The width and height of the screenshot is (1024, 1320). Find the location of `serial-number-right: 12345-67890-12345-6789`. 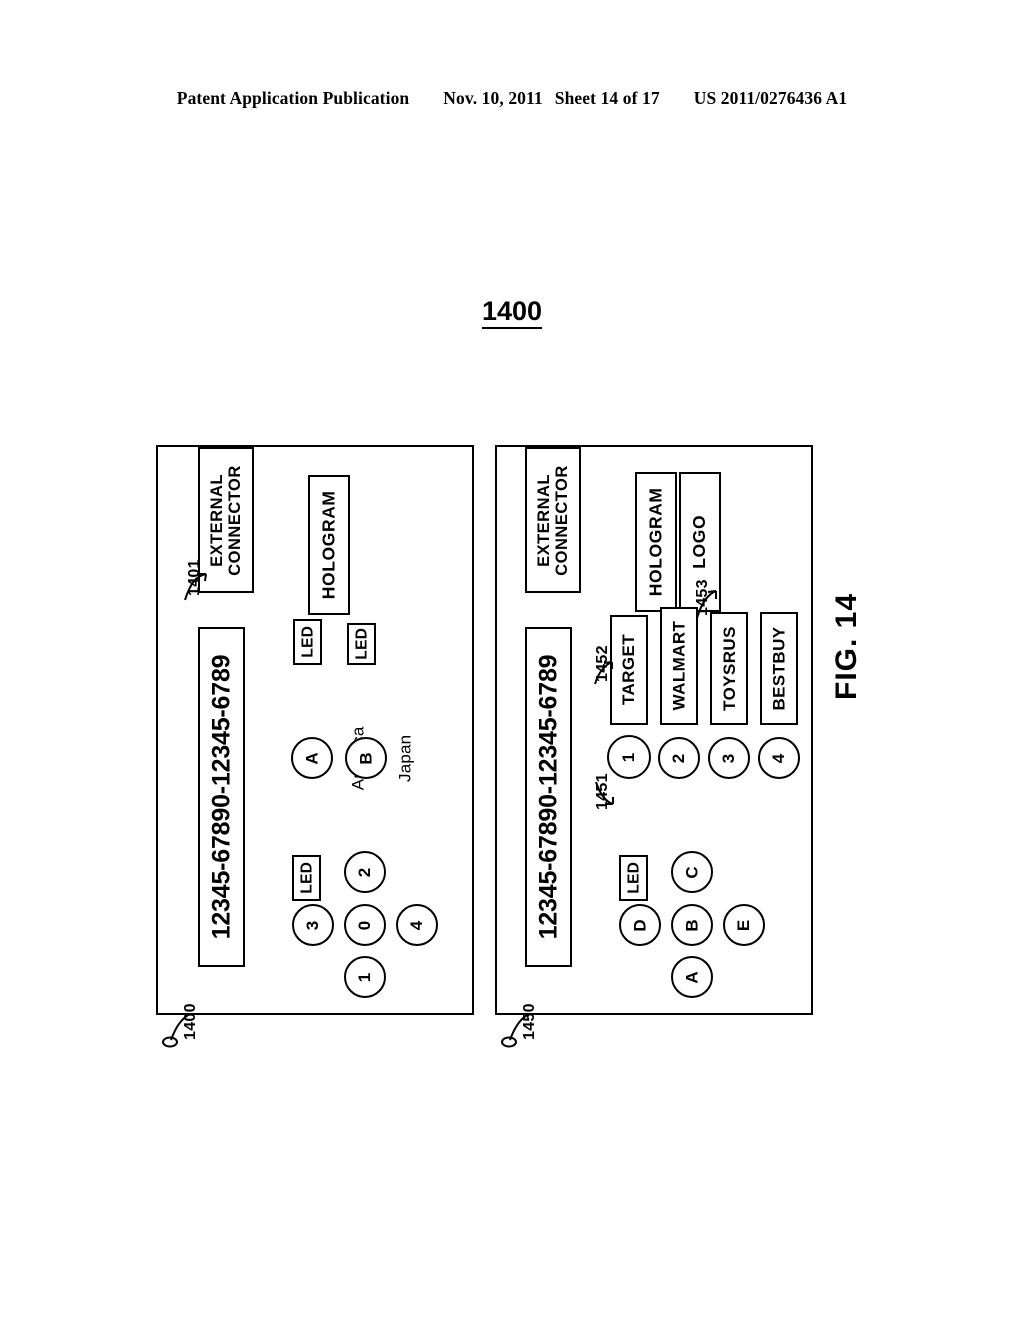

serial-number-right: 12345-67890-12345-6789 is located at coordinates (548, 797).